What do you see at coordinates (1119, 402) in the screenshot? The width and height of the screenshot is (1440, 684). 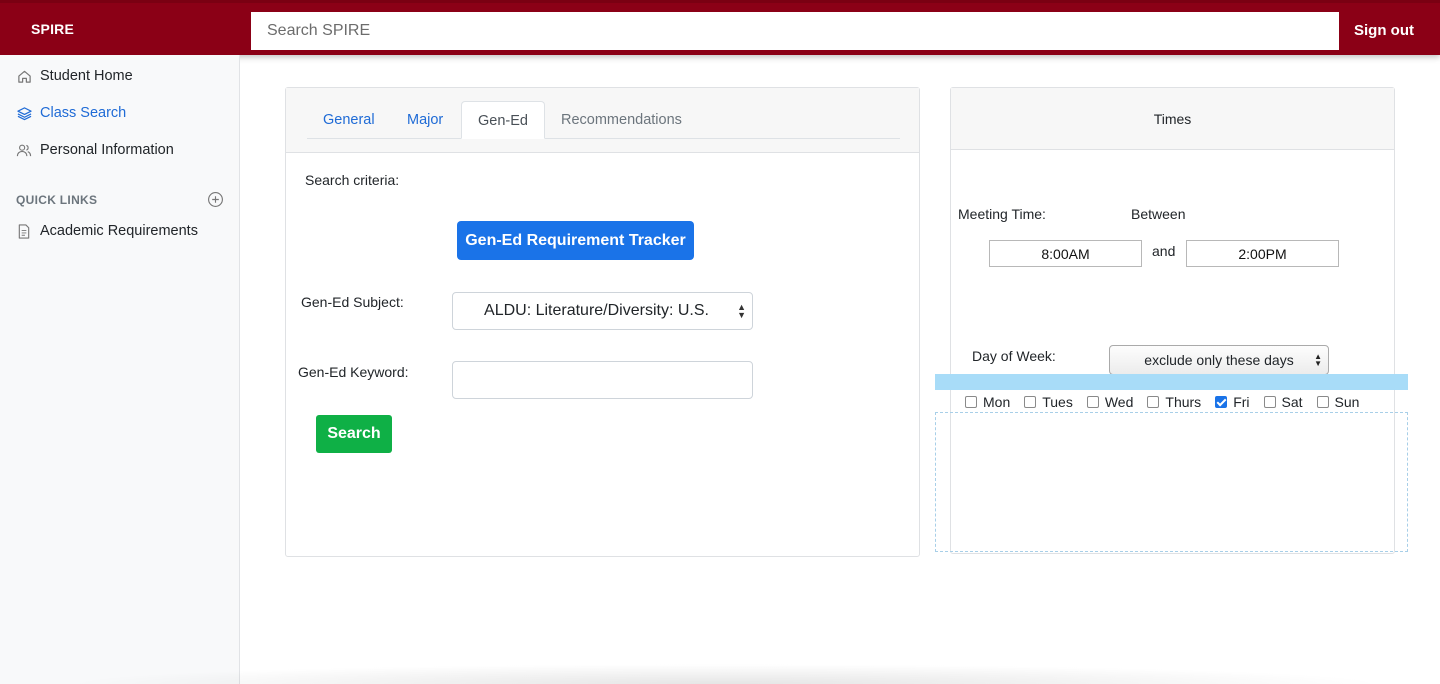 I see `day-label: Wed` at bounding box center [1119, 402].